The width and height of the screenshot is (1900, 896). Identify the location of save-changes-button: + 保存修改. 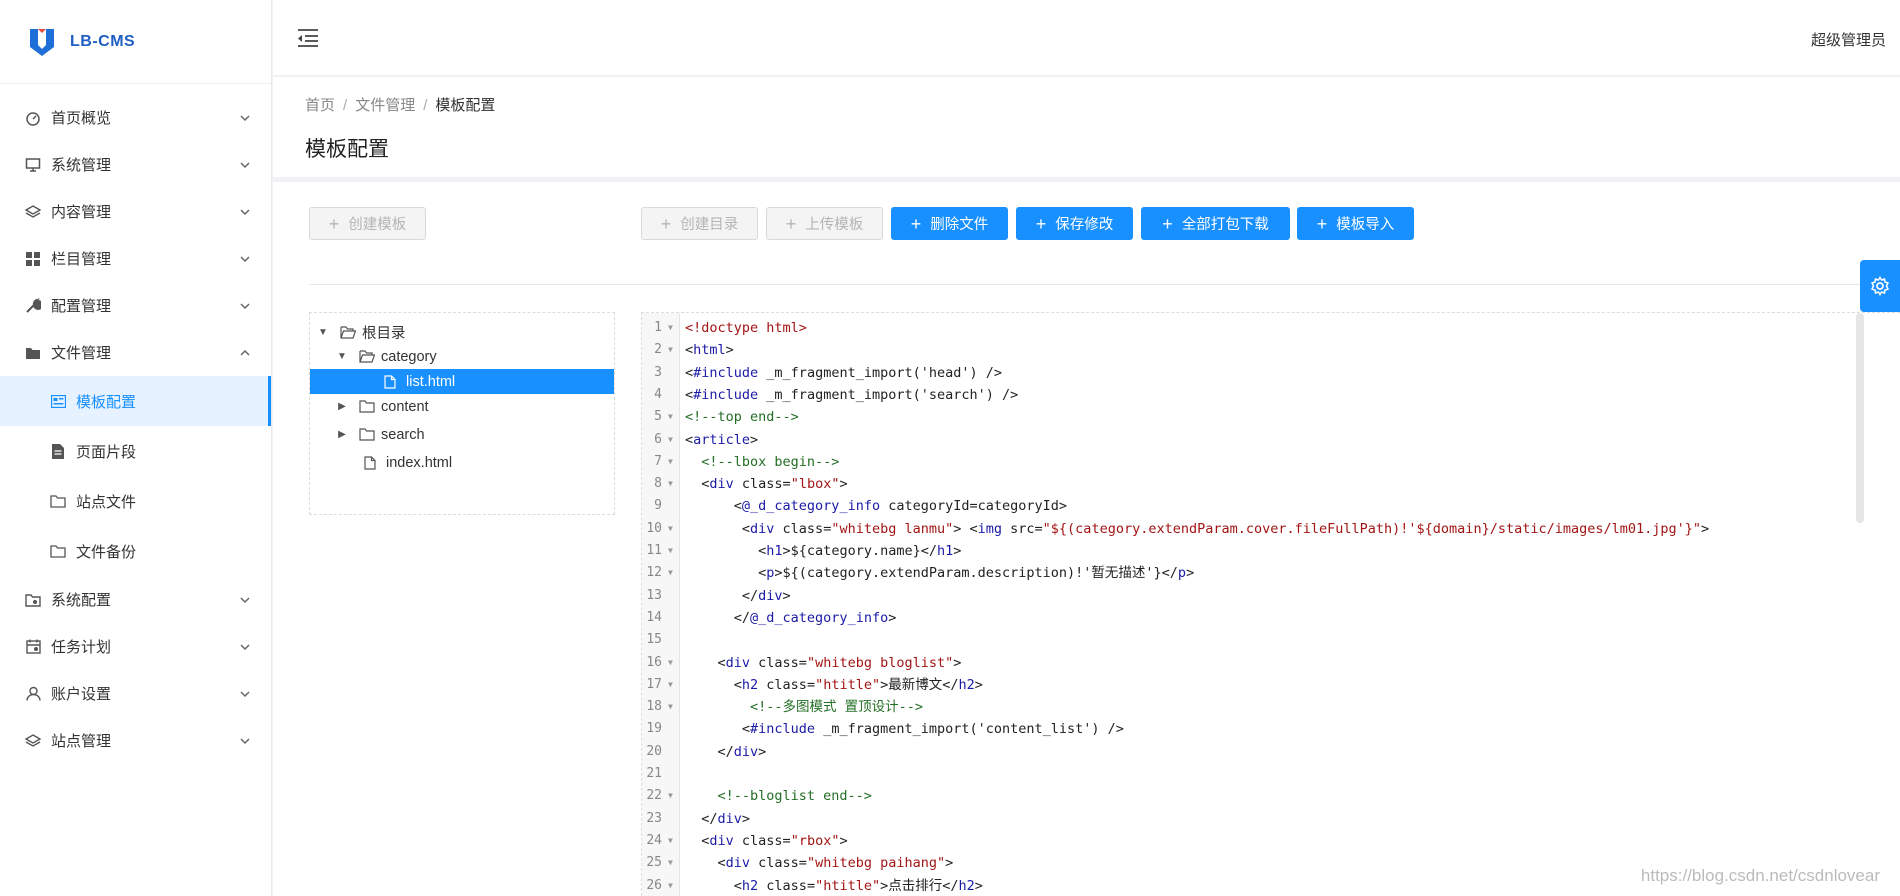
(1074, 223).